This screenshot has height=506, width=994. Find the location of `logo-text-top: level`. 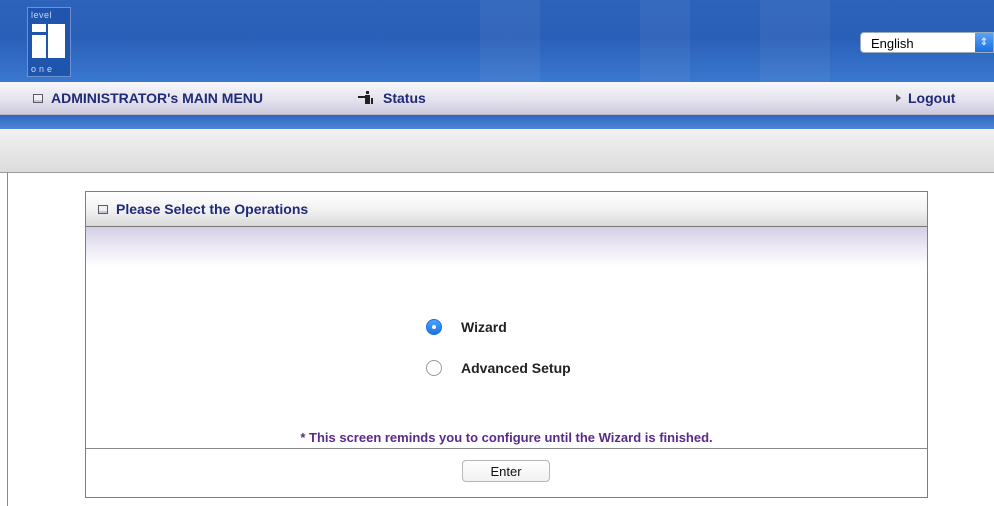

logo-text-top: level is located at coordinates (42, 15).